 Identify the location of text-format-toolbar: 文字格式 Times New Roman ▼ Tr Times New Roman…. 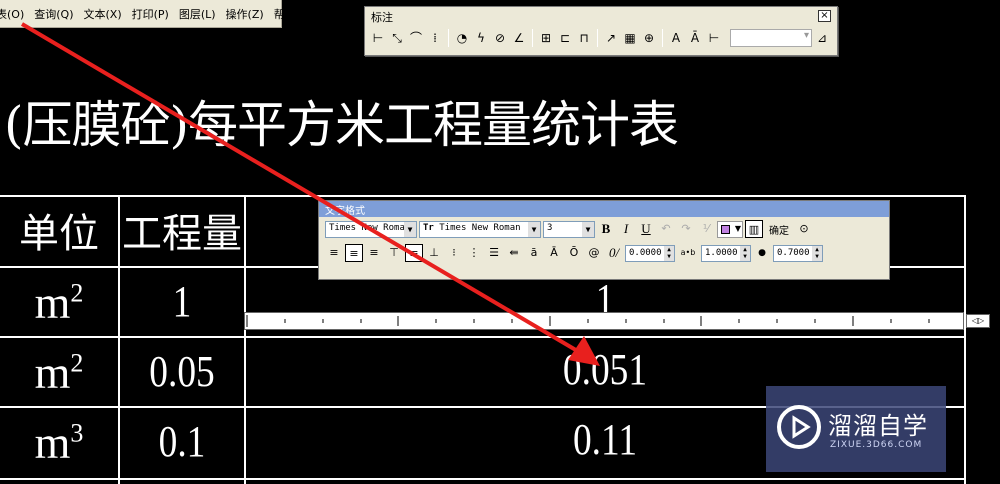
(604, 240).